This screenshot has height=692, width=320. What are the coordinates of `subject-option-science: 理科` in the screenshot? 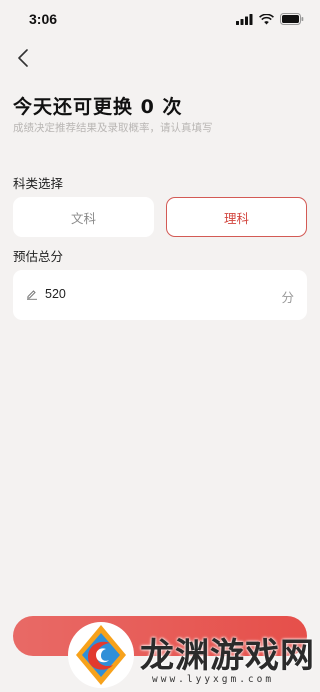 It's located at (236, 217).